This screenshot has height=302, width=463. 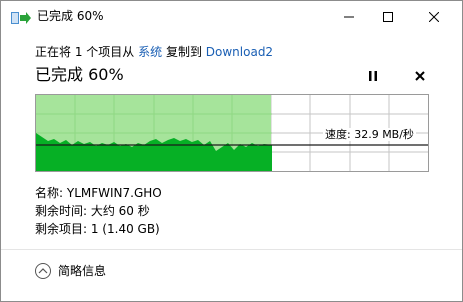 What do you see at coordinates (369, 134) in the screenshot?
I see `speed-label: 速度: 32.9 MB/秒` at bounding box center [369, 134].